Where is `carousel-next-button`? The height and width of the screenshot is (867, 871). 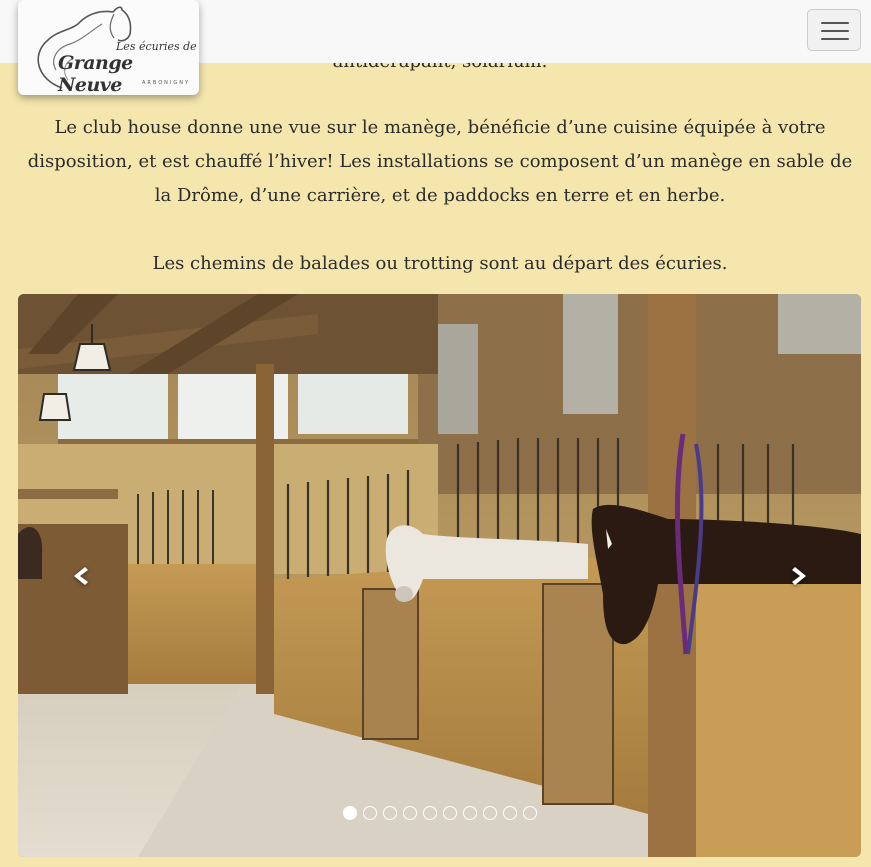
carousel-next-button is located at coordinates (800, 576).